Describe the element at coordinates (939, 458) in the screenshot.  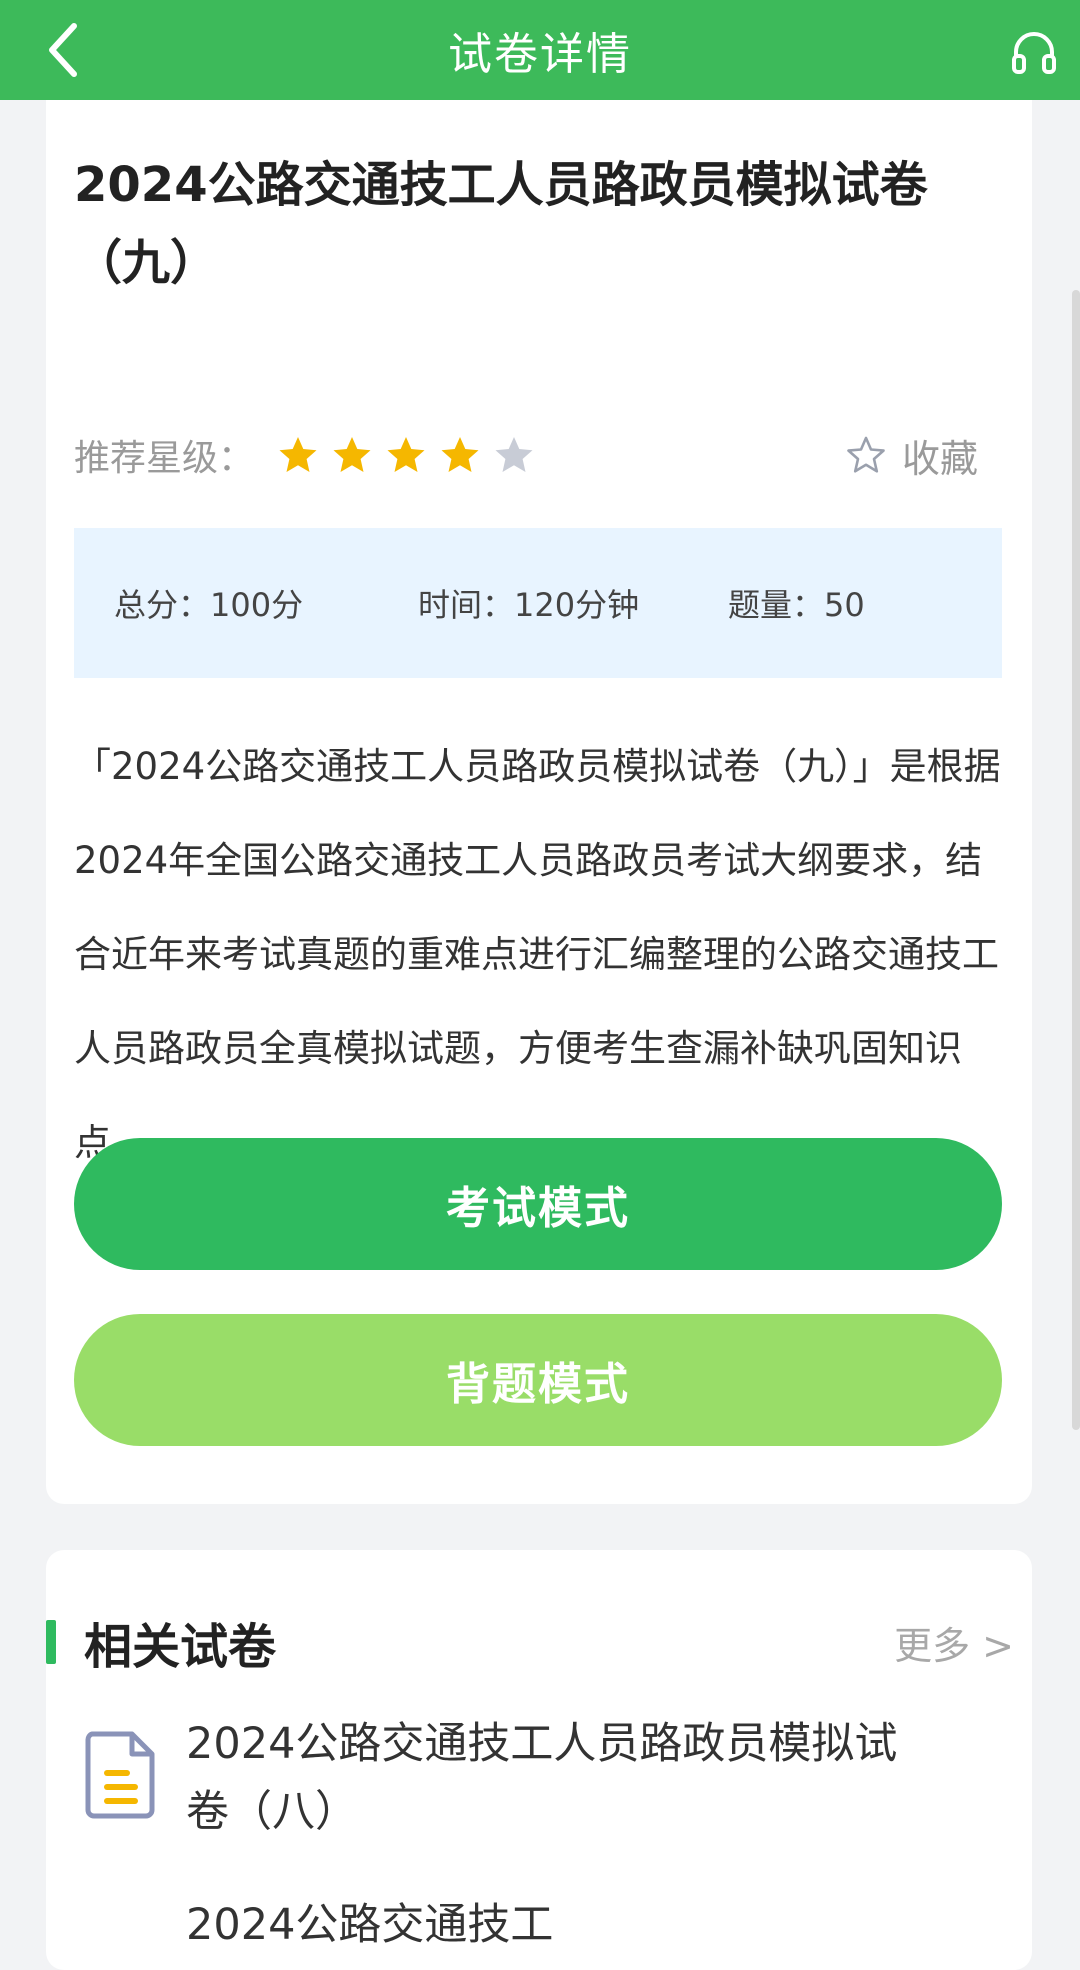
I see `favorite-label: 收藏` at that location.